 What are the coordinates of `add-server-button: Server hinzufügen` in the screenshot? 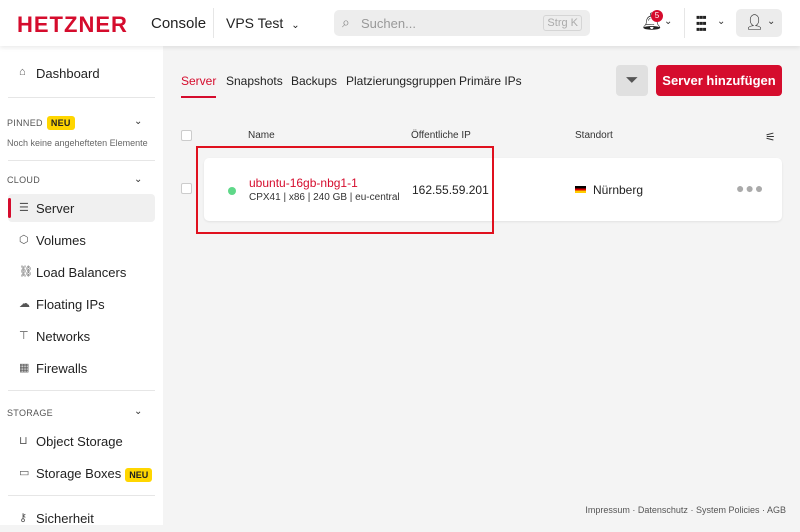 It's located at (719, 80).